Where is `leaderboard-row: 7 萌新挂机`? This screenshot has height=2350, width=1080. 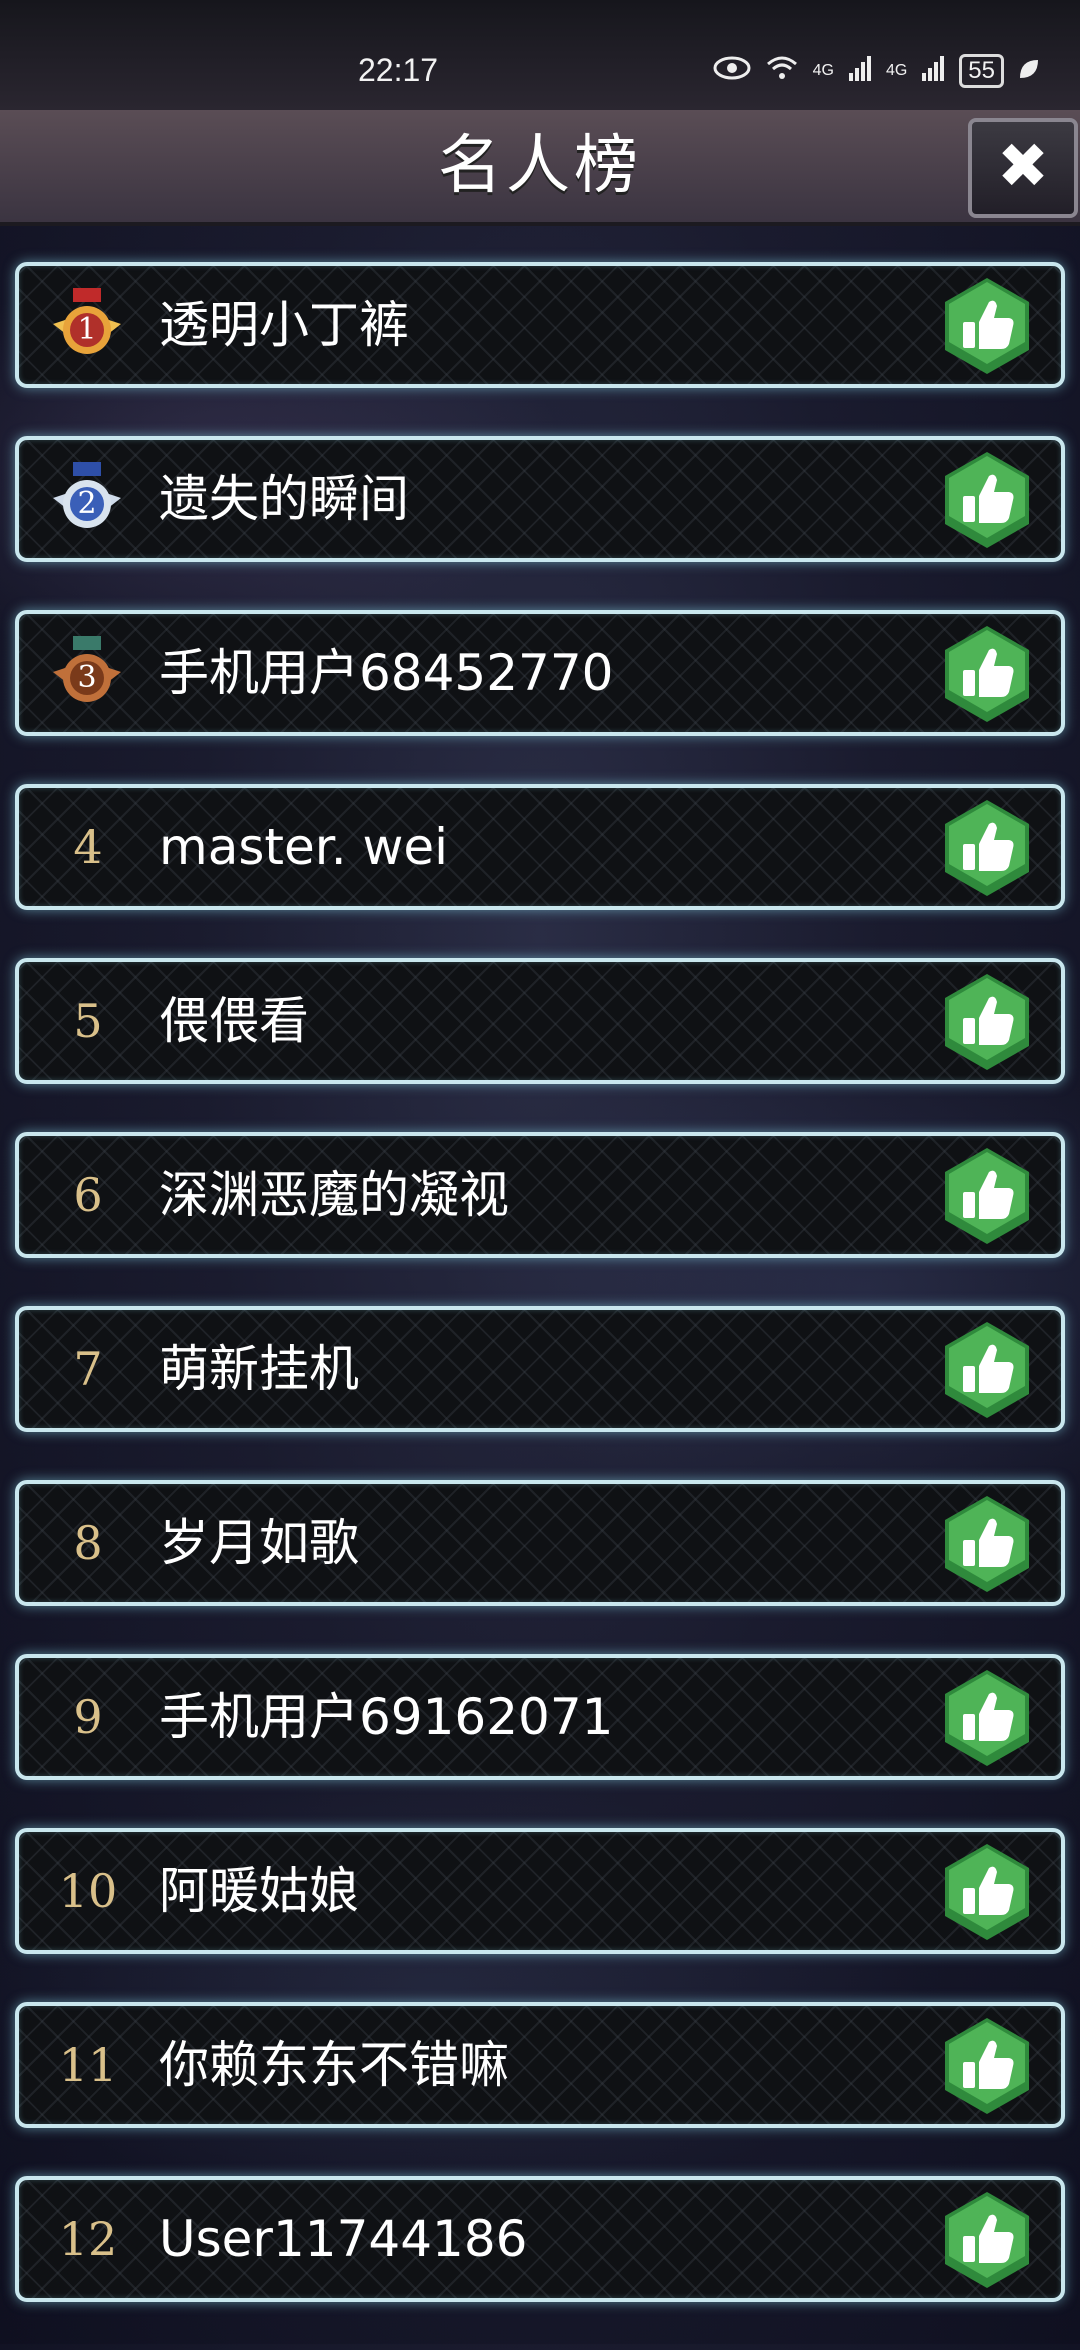 leaderboard-row: 7 萌新挂机 is located at coordinates (540, 1369).